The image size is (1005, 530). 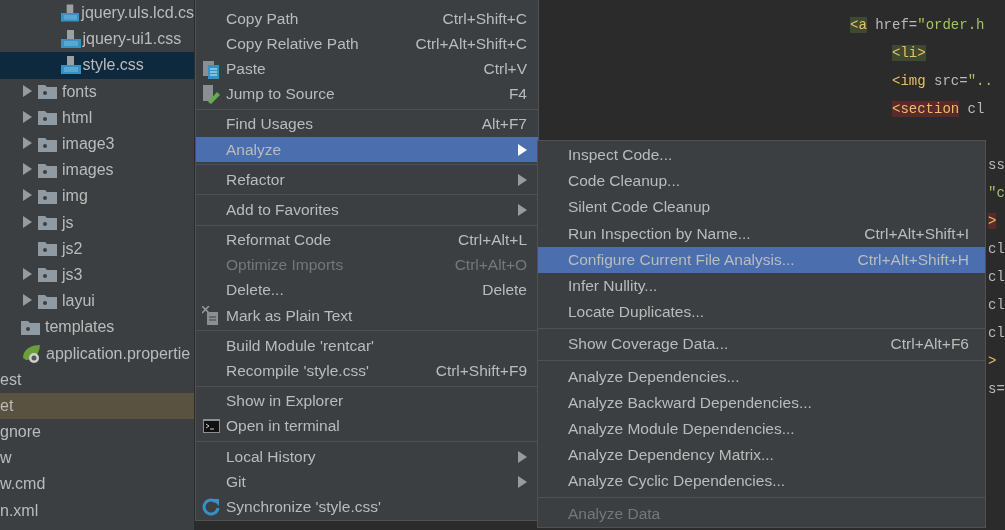 What do you see at coordinates (19, 510) in the screenshot?
I see `tree-item-label: n.xml` at bounding box center [19, 510].